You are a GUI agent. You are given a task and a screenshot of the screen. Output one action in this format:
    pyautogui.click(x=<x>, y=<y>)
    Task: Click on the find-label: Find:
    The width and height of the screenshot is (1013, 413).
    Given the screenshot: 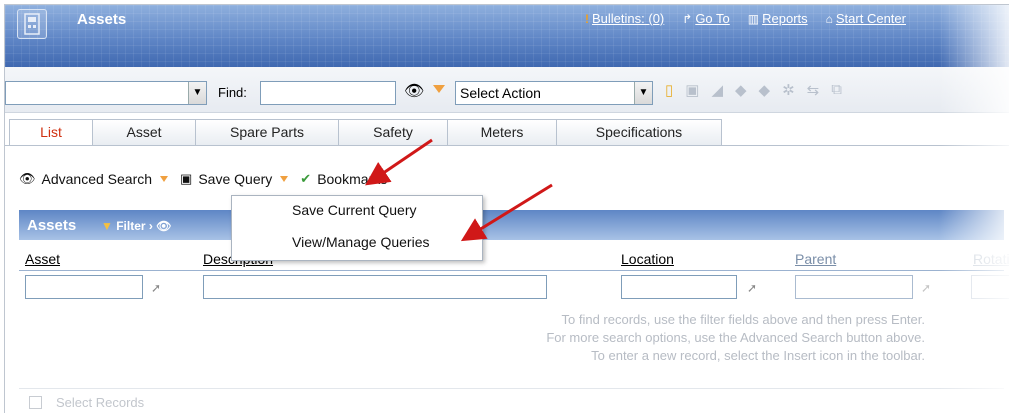 What is the action you would take?
    pyautogui.click(x=232, y=92)
    